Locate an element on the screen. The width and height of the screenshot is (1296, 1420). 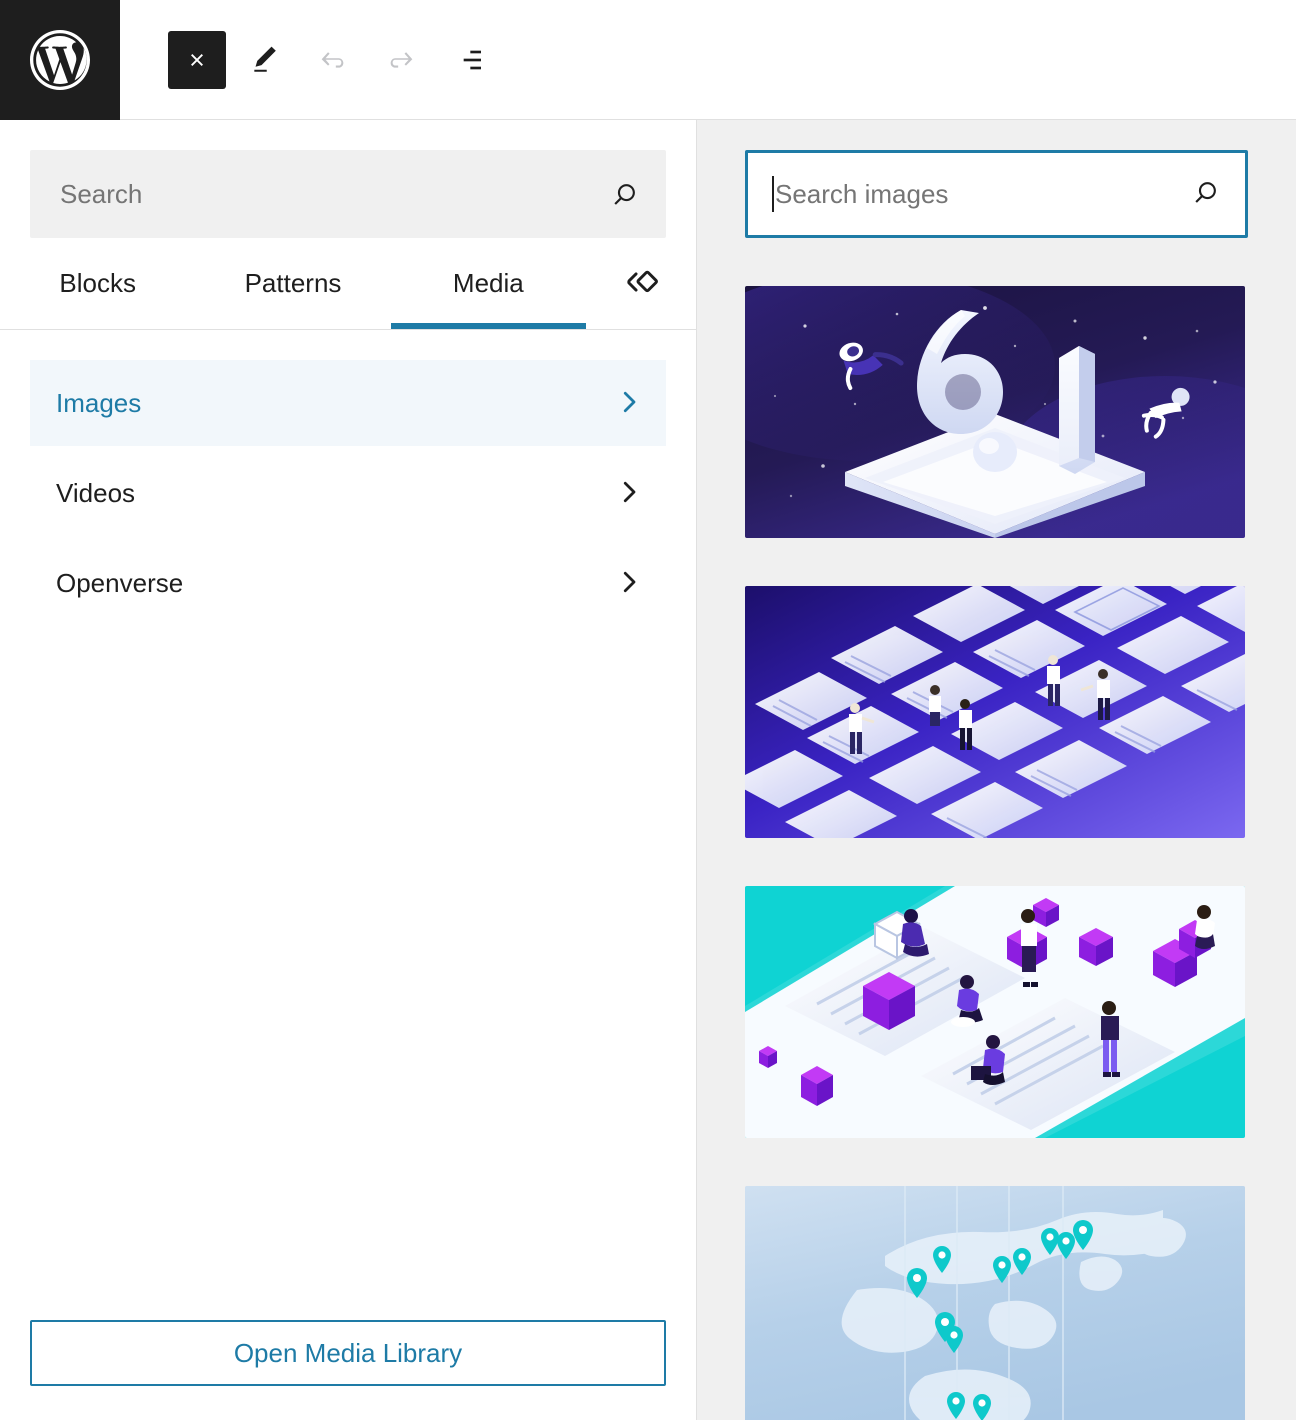
undo-button is located at coordinates (333, 60).